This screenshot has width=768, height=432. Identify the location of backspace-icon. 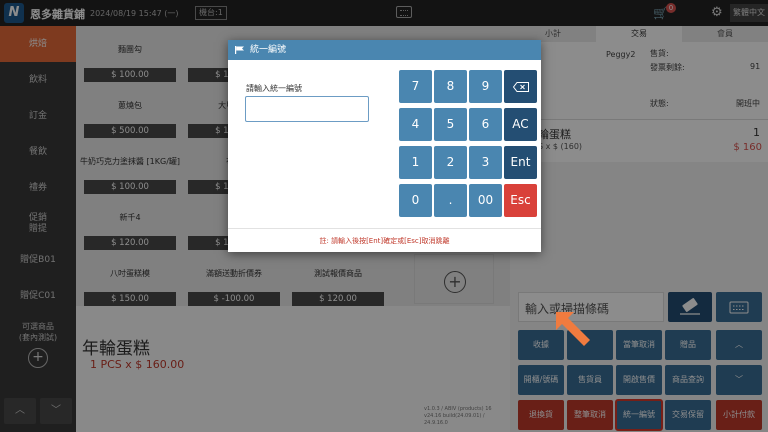
(521, 87).